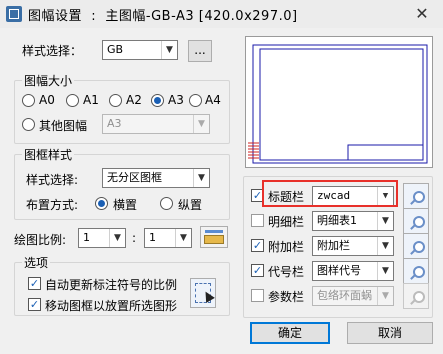  I want to click on scale-left-combo: 1 ▼, so click(102, 238).